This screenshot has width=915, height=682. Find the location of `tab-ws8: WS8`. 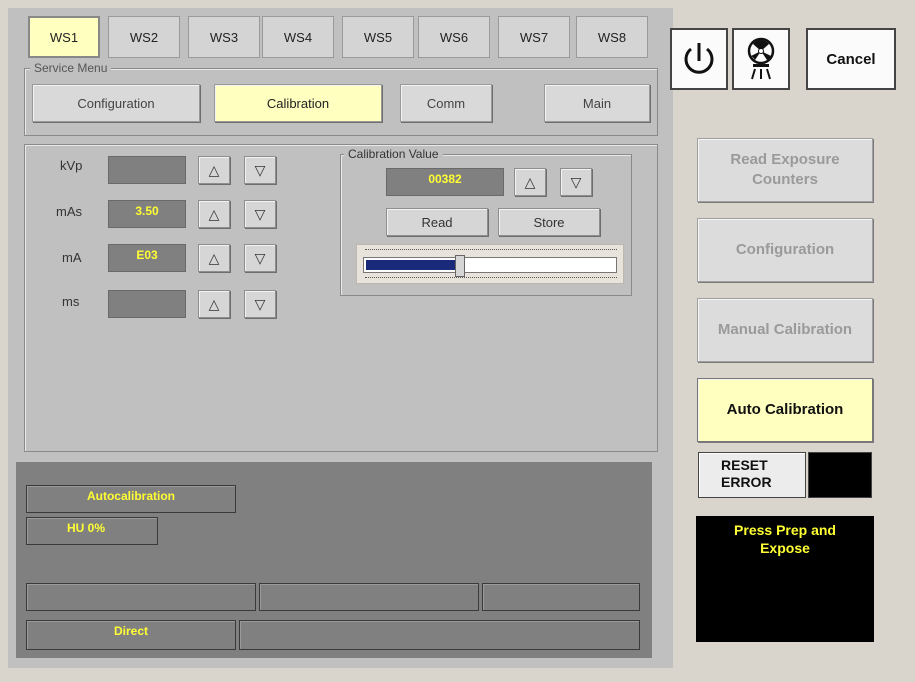

tab-ws8: WS8 is located at coordinates (612, 37).